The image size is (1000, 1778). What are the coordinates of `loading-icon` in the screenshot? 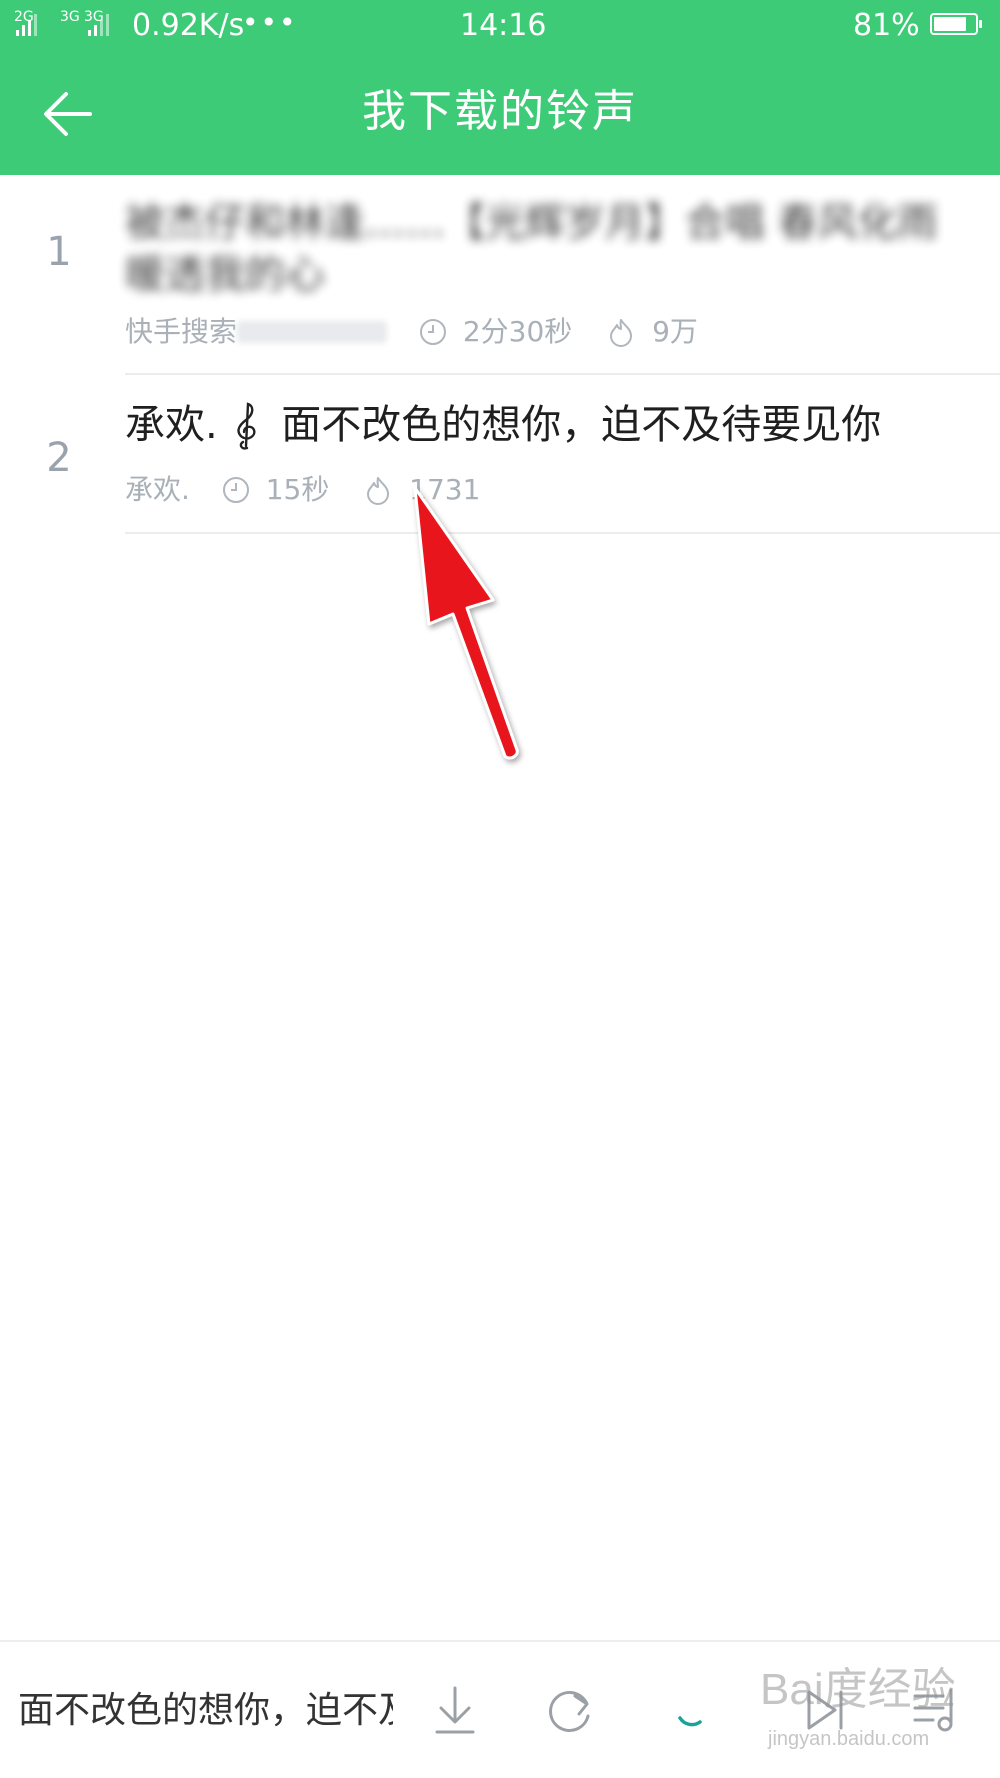 It's located at (690, 1721).